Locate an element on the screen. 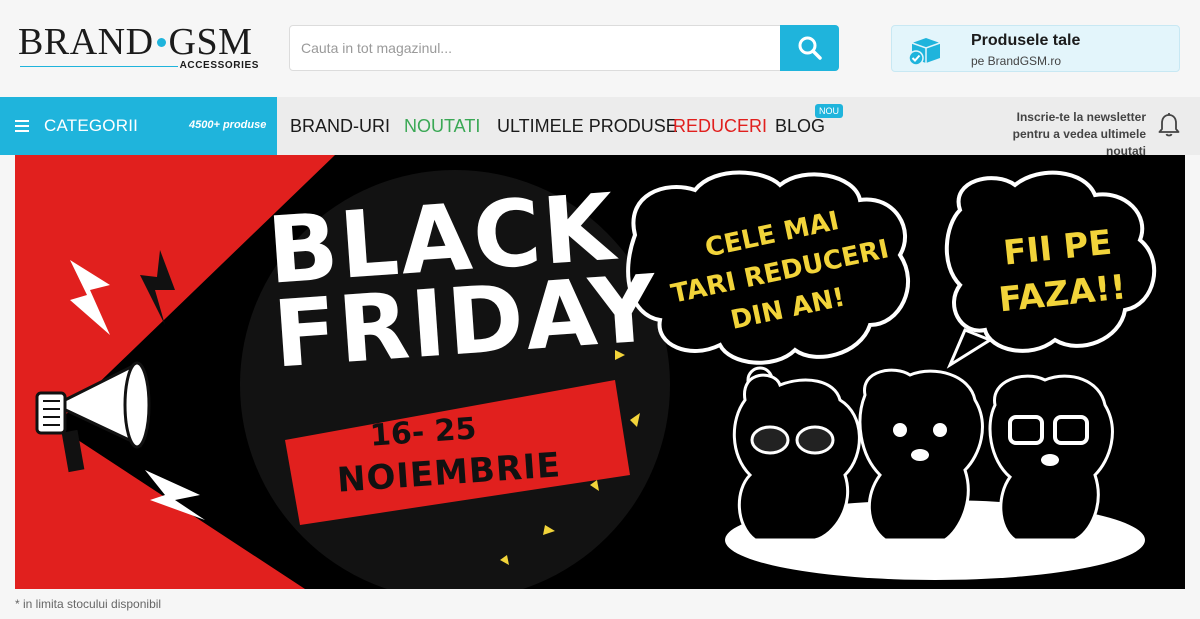 This screenshot has width=1200, height=619. banner-bubble-text-2: FII PE FAZA!! is located at coordinates (1062, 271).